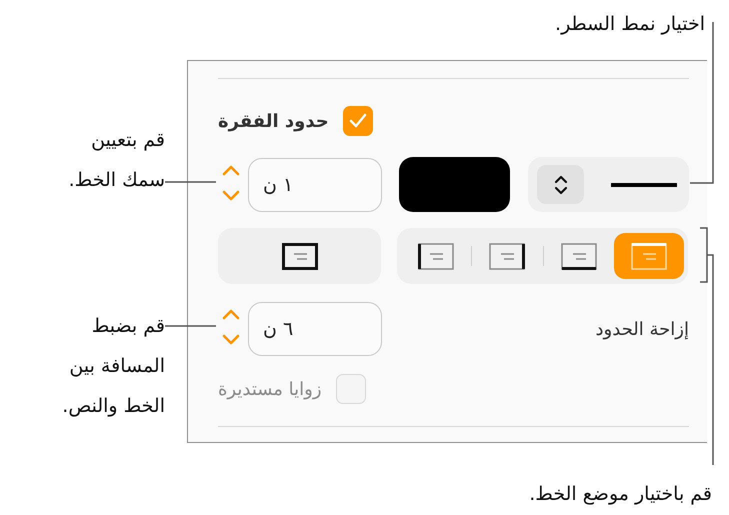 The width and height of the screenshot is (729, 515). What do you see at coordinates (620, 494) in the screenshot?
I see `callout-text: قم باختيار موضع الخط.` at bounding box center [620, 494].